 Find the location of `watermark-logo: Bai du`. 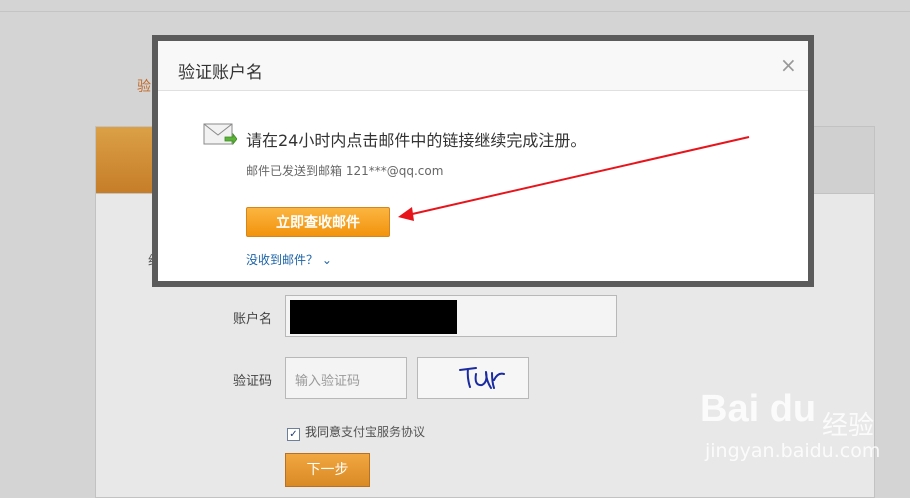

watermark-logo: Bai du is located at coordinates (758, 409).